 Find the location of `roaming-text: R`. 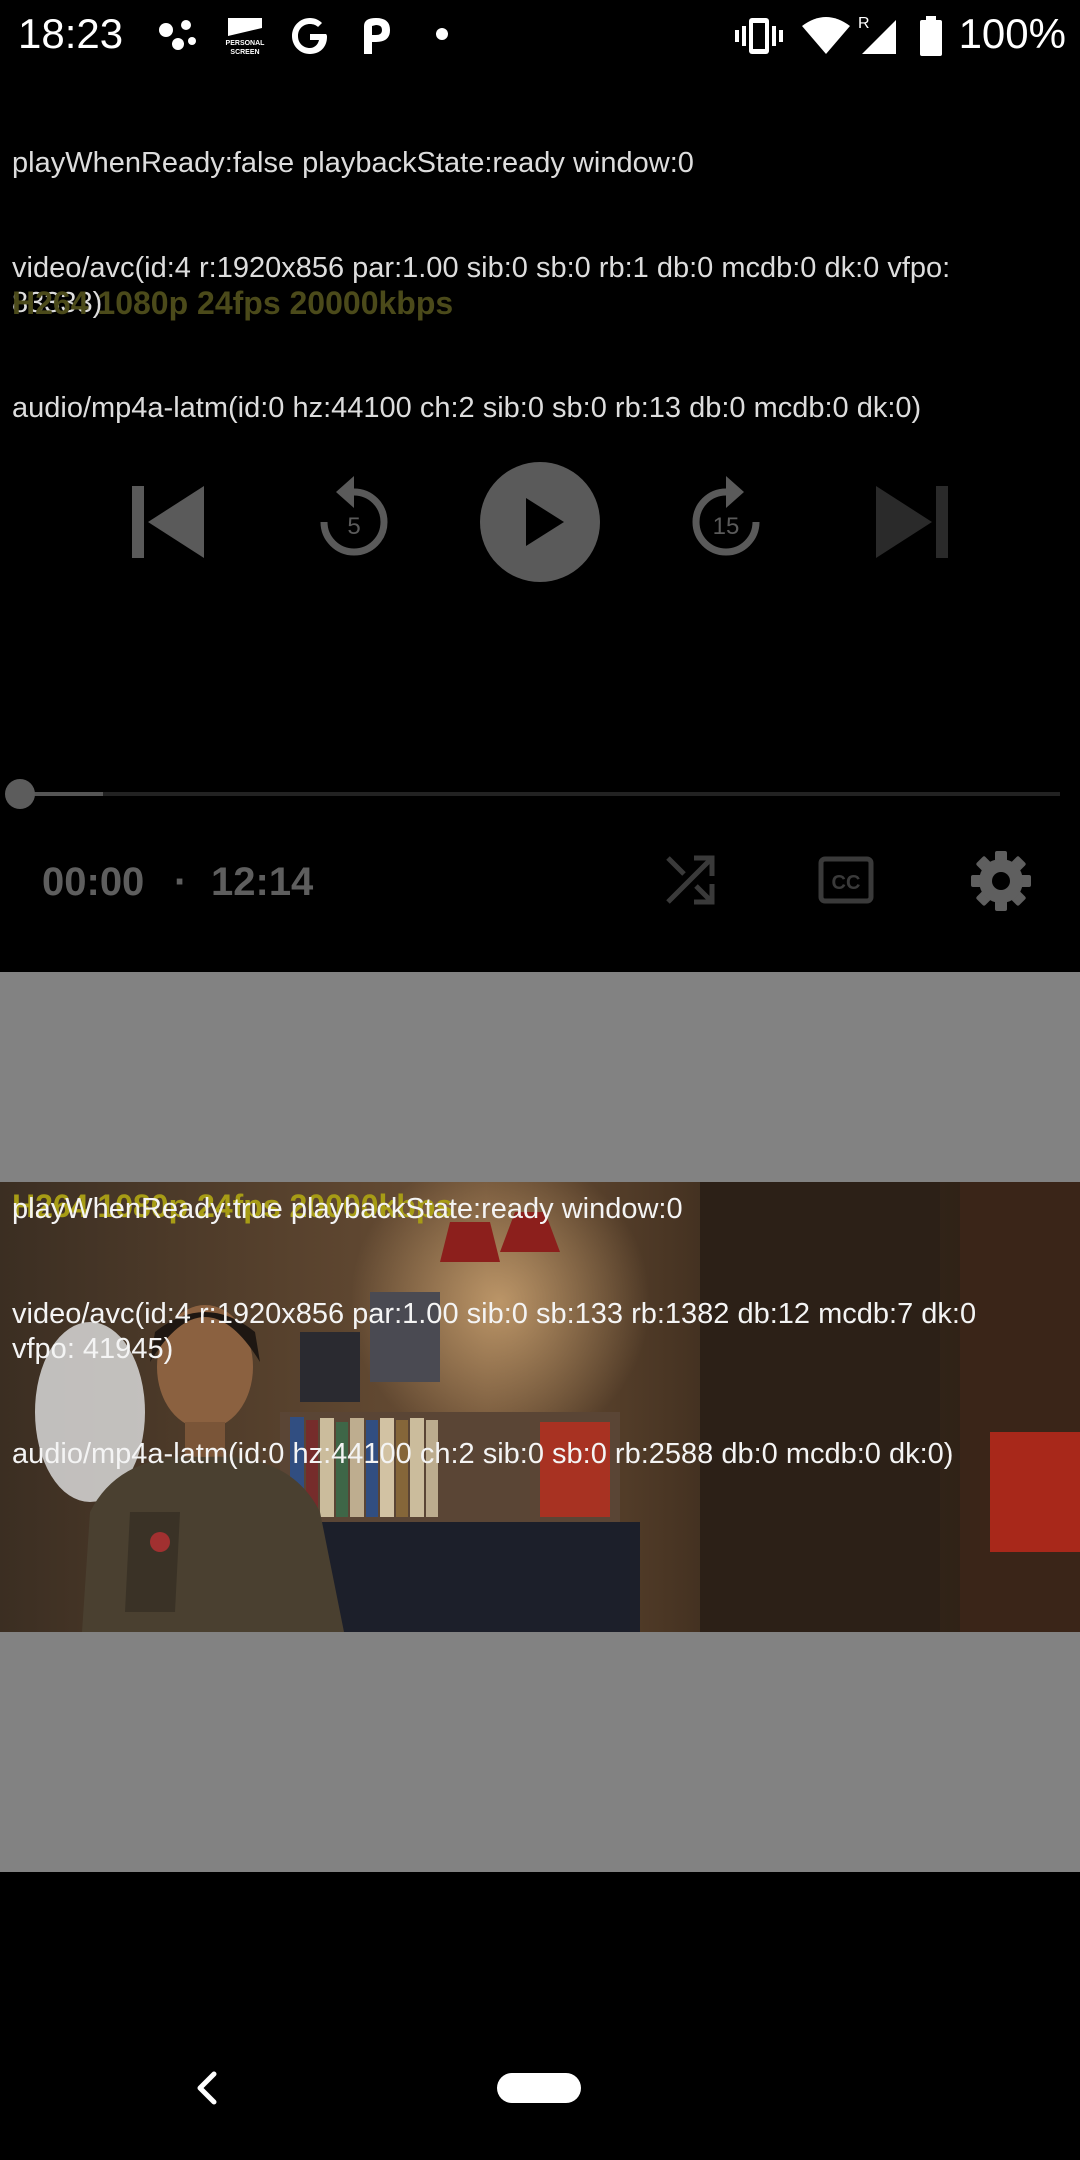

roaming-text: R is located at coordinates (864, 23).